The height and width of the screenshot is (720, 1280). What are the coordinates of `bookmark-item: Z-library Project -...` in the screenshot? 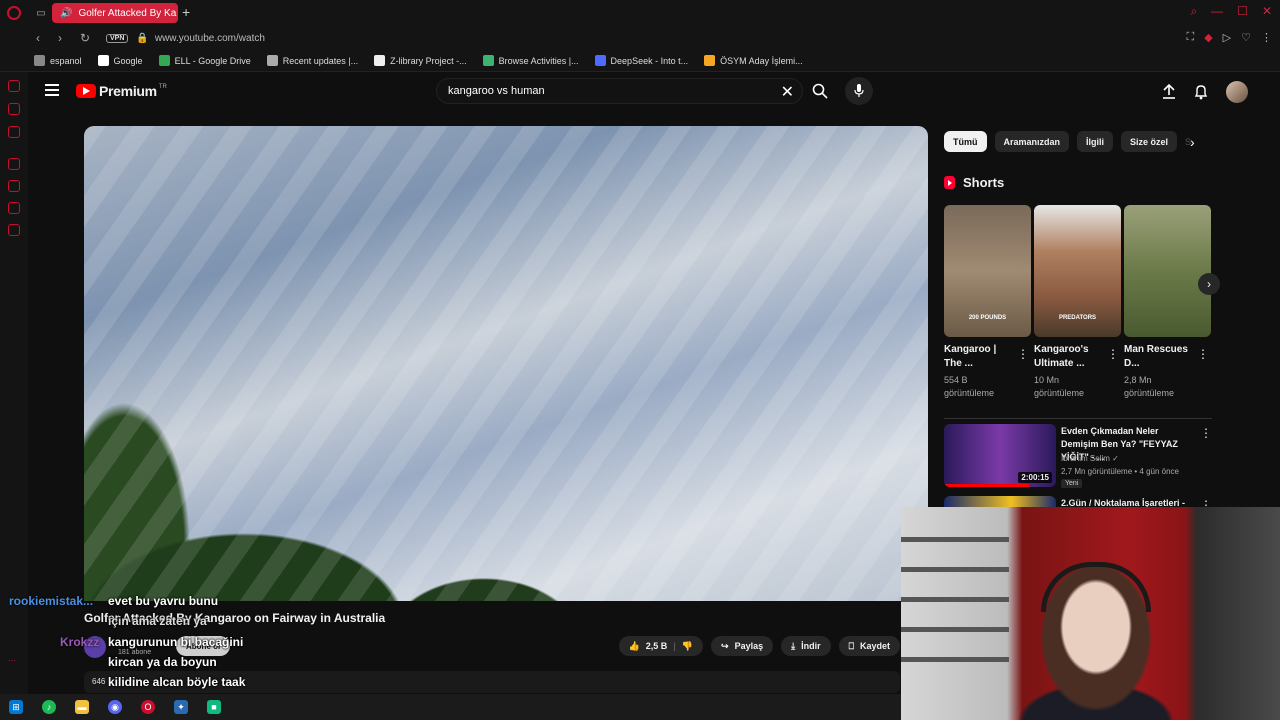 It's located at (420, 60).